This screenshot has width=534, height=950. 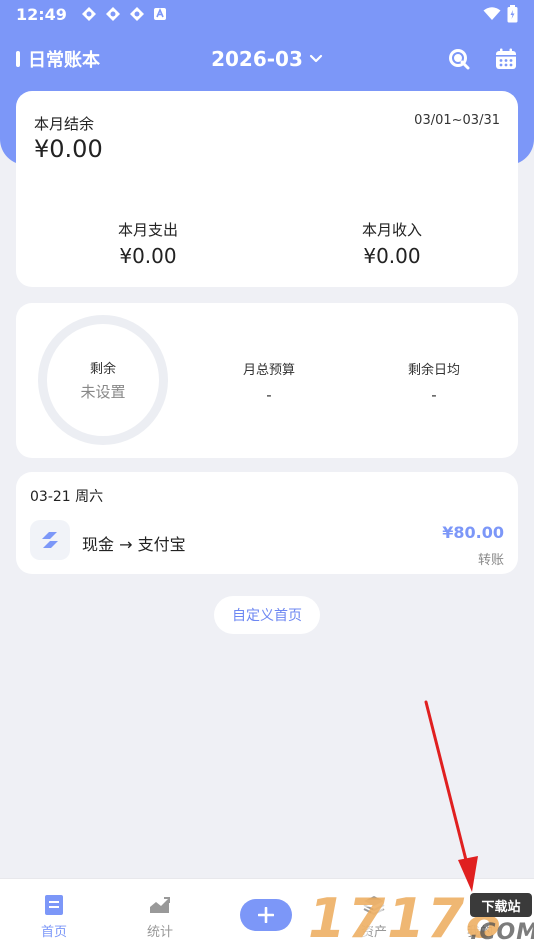 I want to click on add-record-button, so click(x=266, y=915).